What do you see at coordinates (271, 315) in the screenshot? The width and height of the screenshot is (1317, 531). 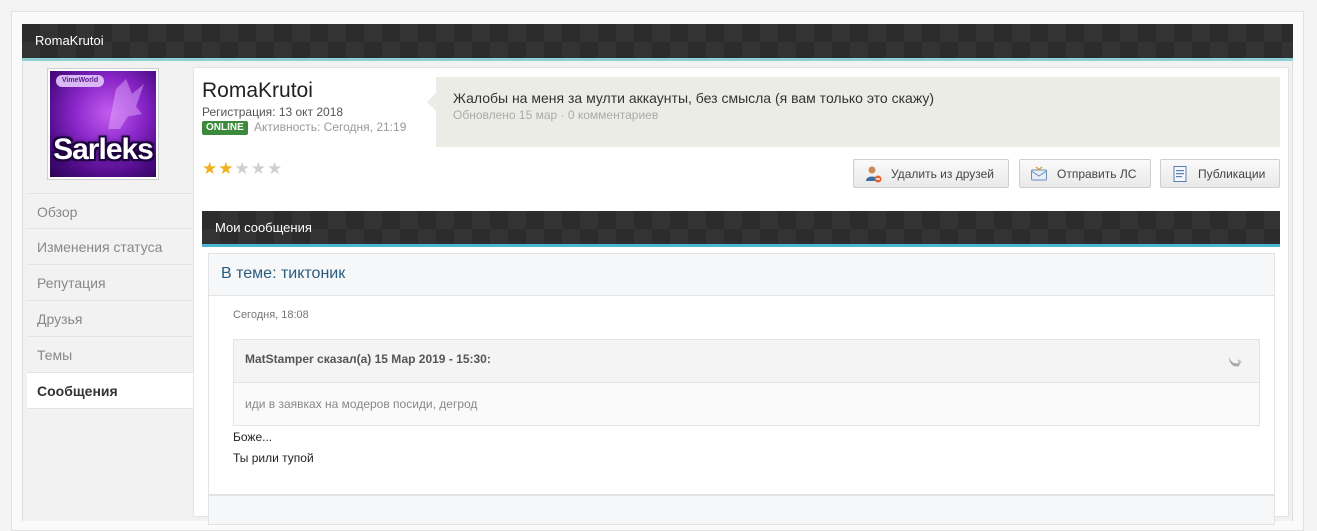 I see `post-date: Сегодня, 18:08` at bounding box center [271, 315].